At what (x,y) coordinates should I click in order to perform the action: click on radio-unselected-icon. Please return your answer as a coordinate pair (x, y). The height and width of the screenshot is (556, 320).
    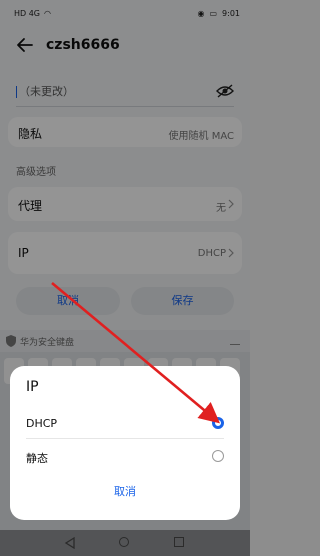
    Looking at the image, I should click on (218, 456).